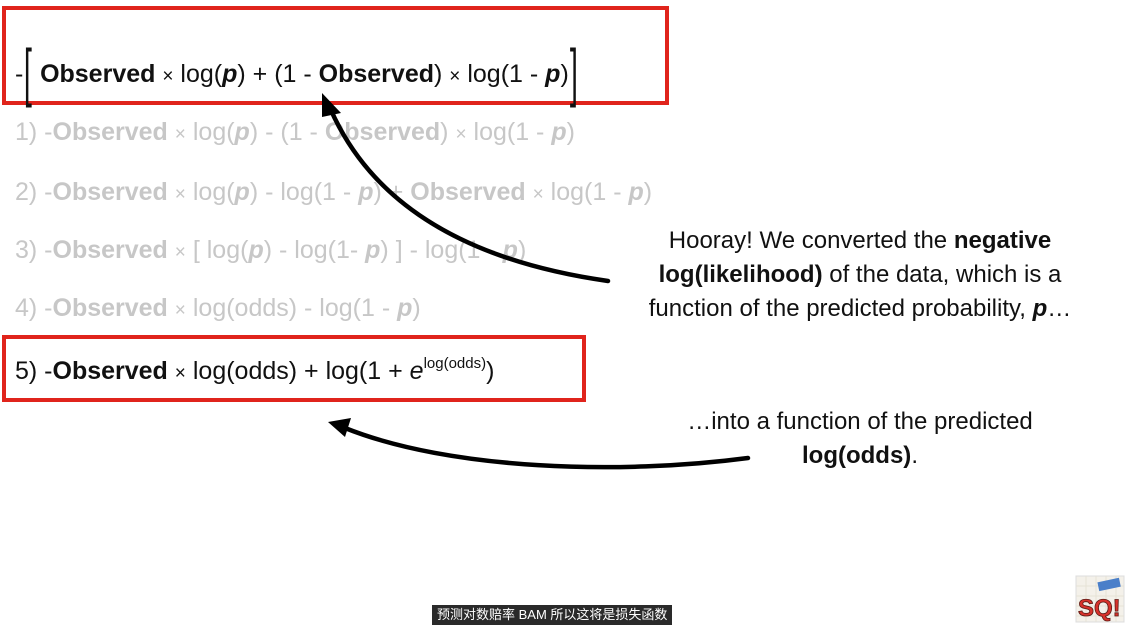 This screenshot has width=1145, height=631. Describe the element at coordinates (339, 427) in the screenshot. I see `arrow-to-step-5-head` at that location.